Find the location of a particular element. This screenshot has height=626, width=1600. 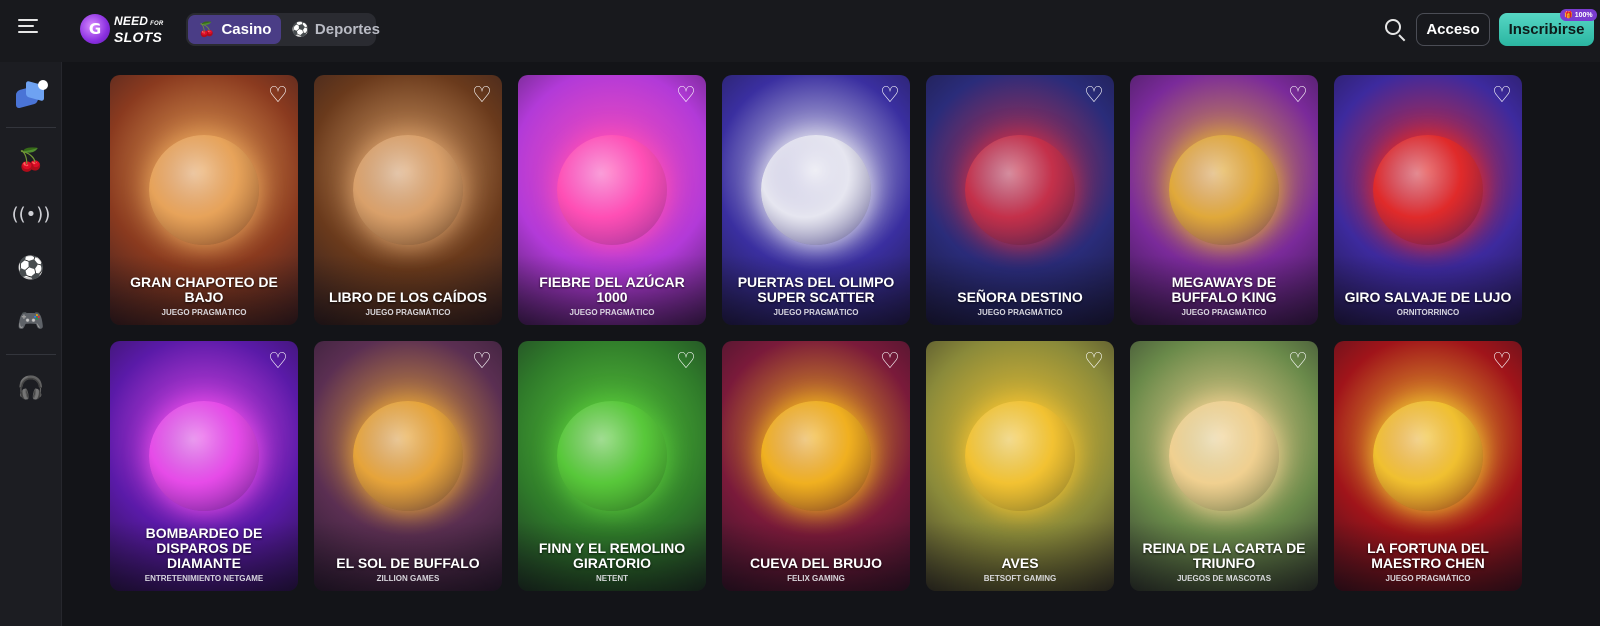

game-title: EL SOL DE BUFFALO is located at coordinates (408, 563).